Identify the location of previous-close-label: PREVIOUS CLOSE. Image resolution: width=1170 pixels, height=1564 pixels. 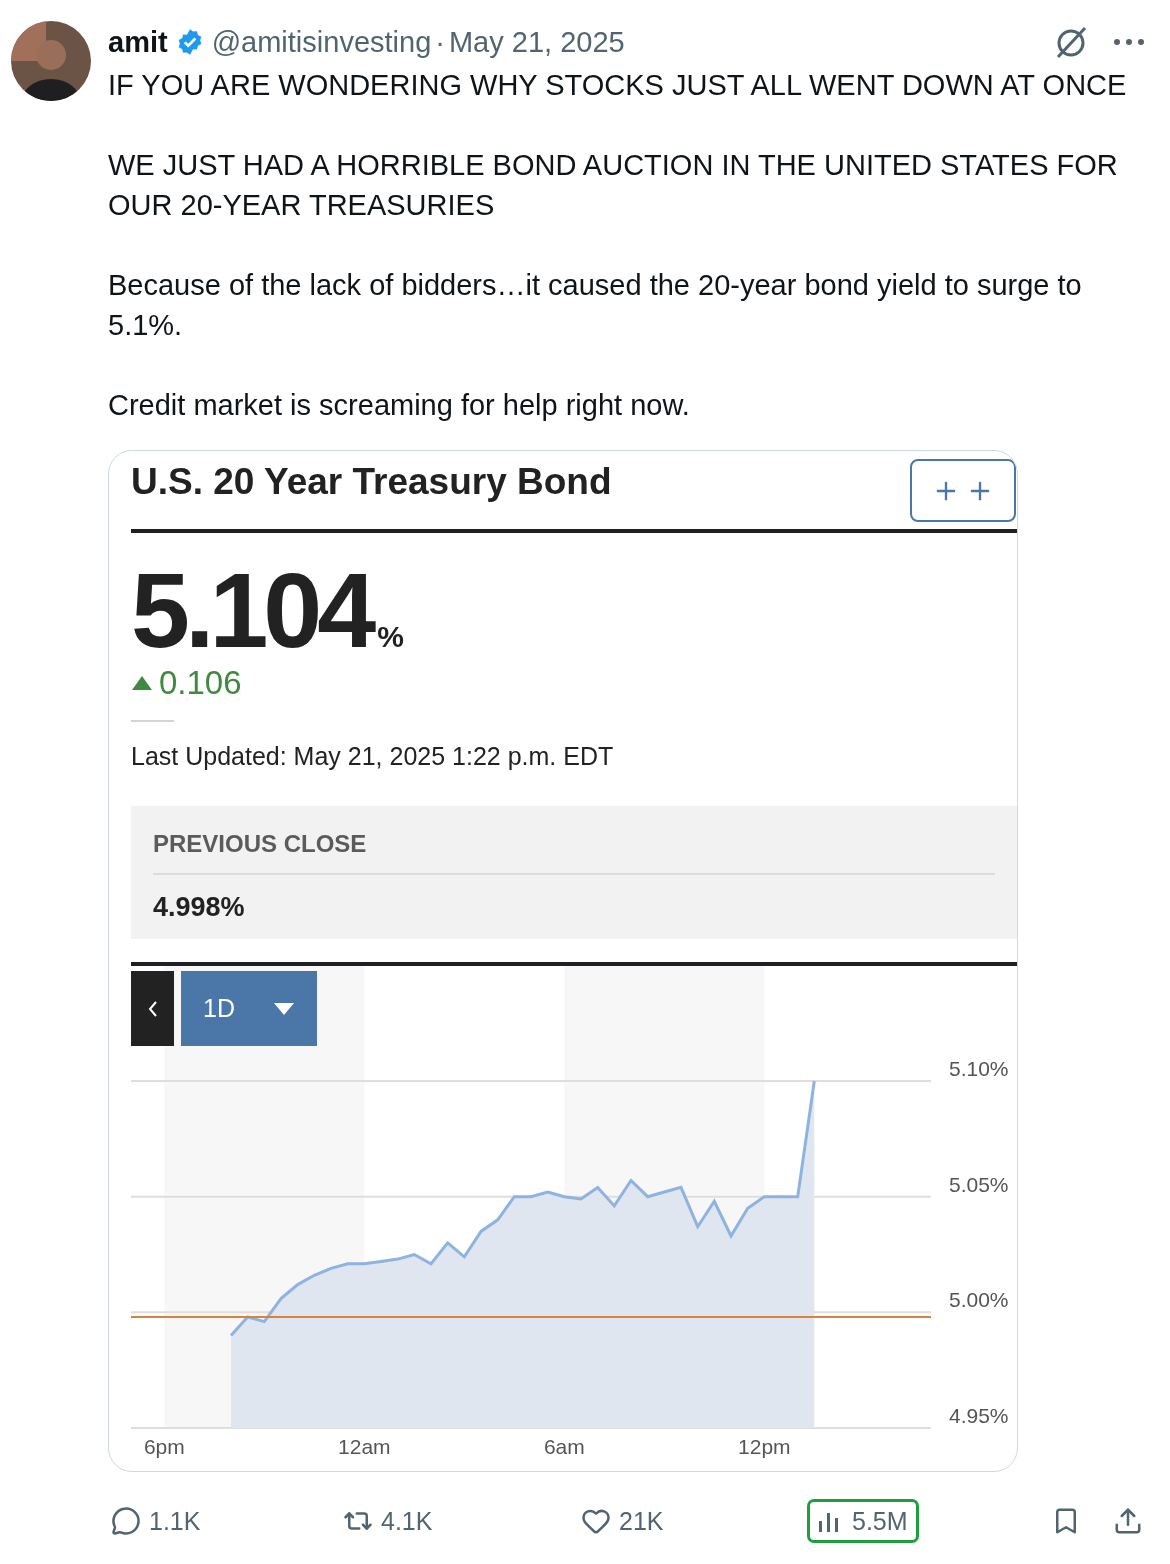
(574, 840).